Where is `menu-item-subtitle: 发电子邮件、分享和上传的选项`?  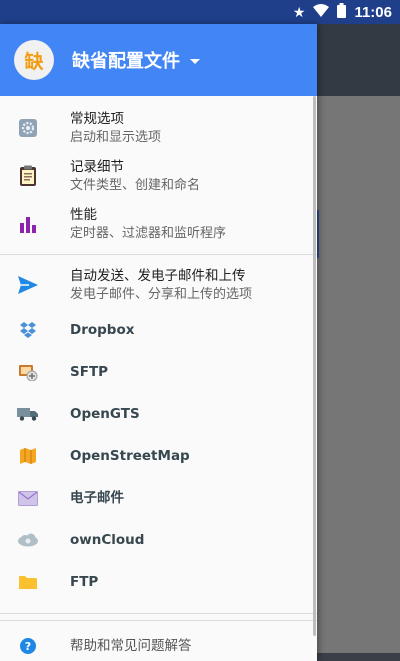
menu-item-subtitle: 发电子邮件、分享和上传的选项 is located at coordinates (161, 294).